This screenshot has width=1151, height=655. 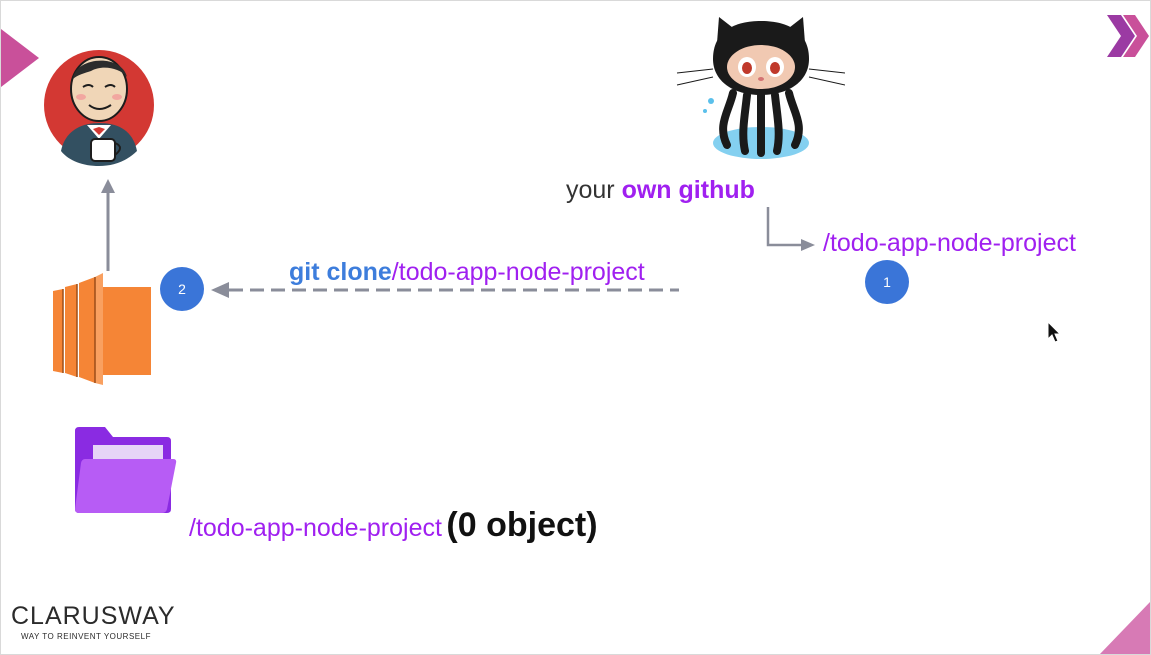 I want to click on folder-icon, so click(x=126, y=470).